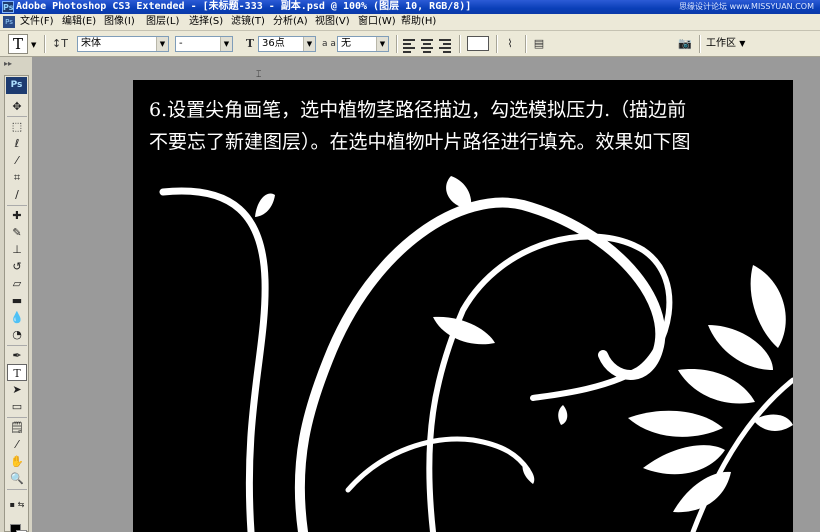  Describe the element at coordinates (60, 44) in the screenshot. I see `text-orientation-icon: ↕T` at that location.